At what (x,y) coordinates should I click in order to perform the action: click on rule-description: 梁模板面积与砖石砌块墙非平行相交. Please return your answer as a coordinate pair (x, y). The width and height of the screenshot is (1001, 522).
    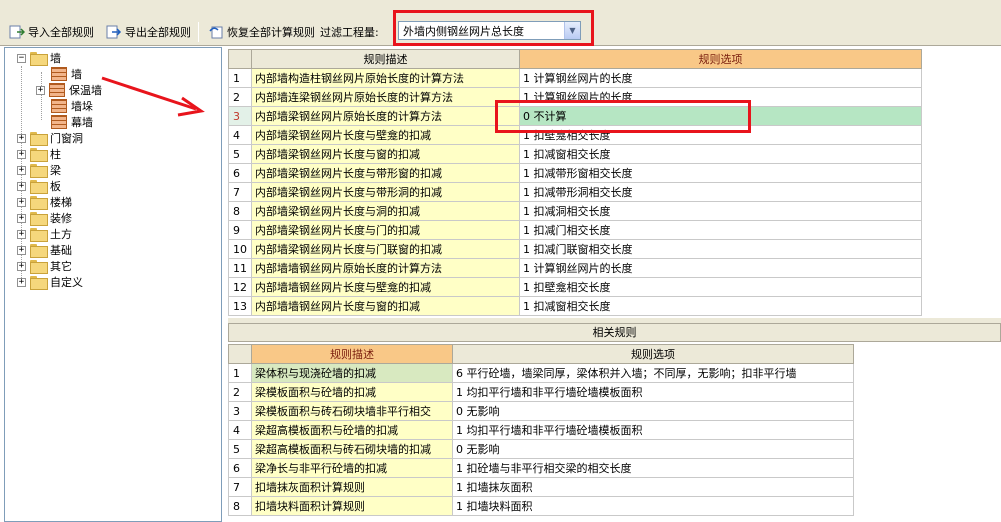
    Looking at the image, I should click on (352, 411).